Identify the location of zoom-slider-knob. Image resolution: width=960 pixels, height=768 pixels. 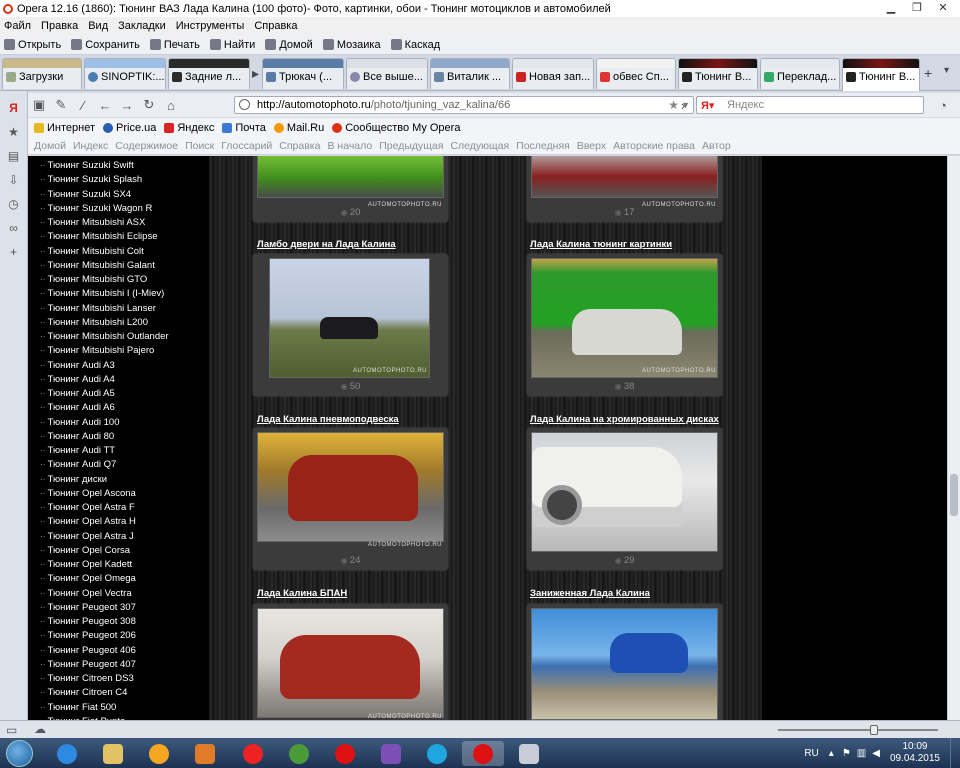
(874, 730).